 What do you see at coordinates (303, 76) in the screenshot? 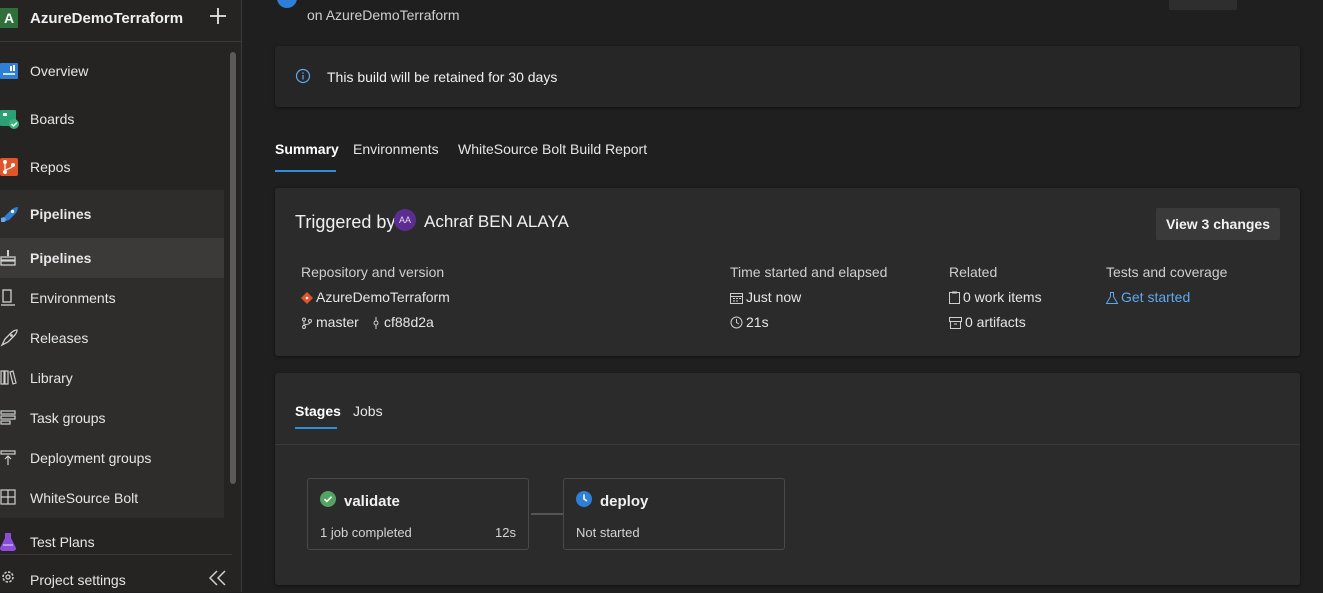
I see `info-icon` at bounding box center [303, 76].